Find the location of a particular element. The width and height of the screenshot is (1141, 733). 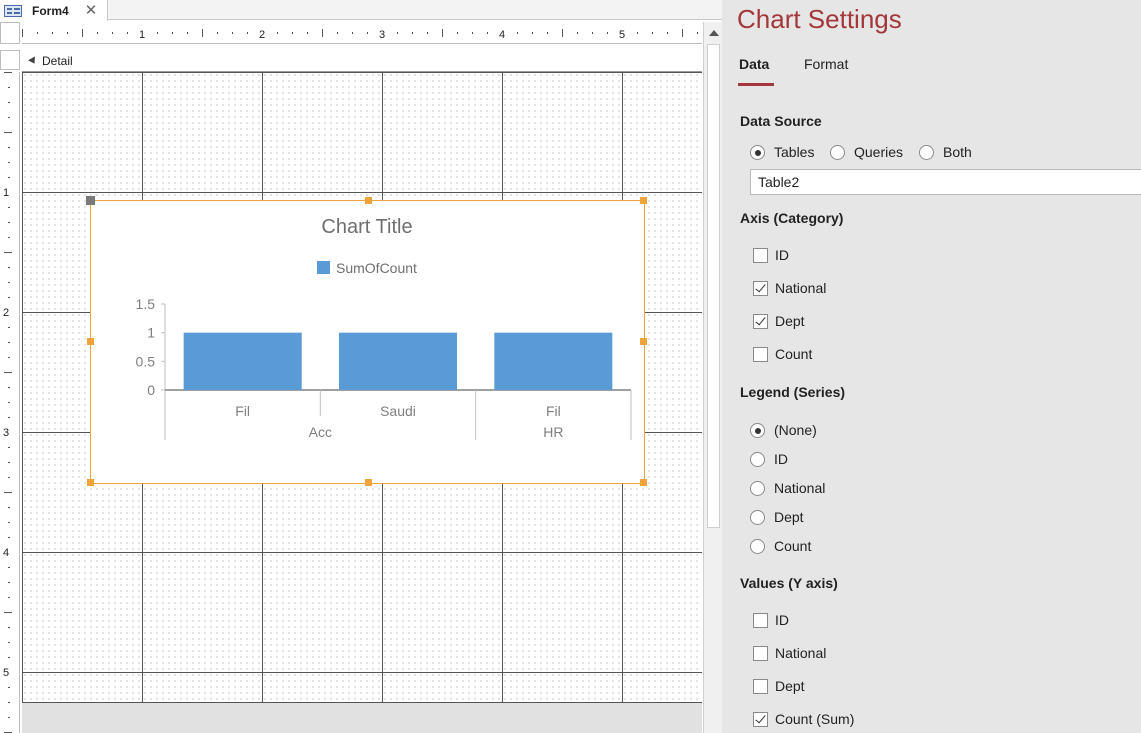

move-handle is located at coordinates (90, 200).